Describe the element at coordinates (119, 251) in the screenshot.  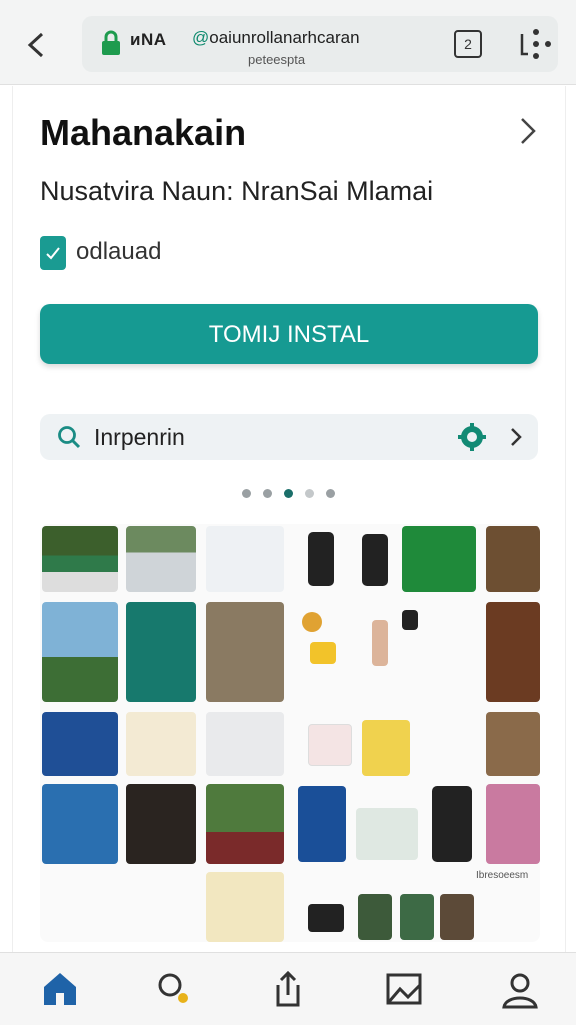
I see `checkbox-label: odlauad` at that location.